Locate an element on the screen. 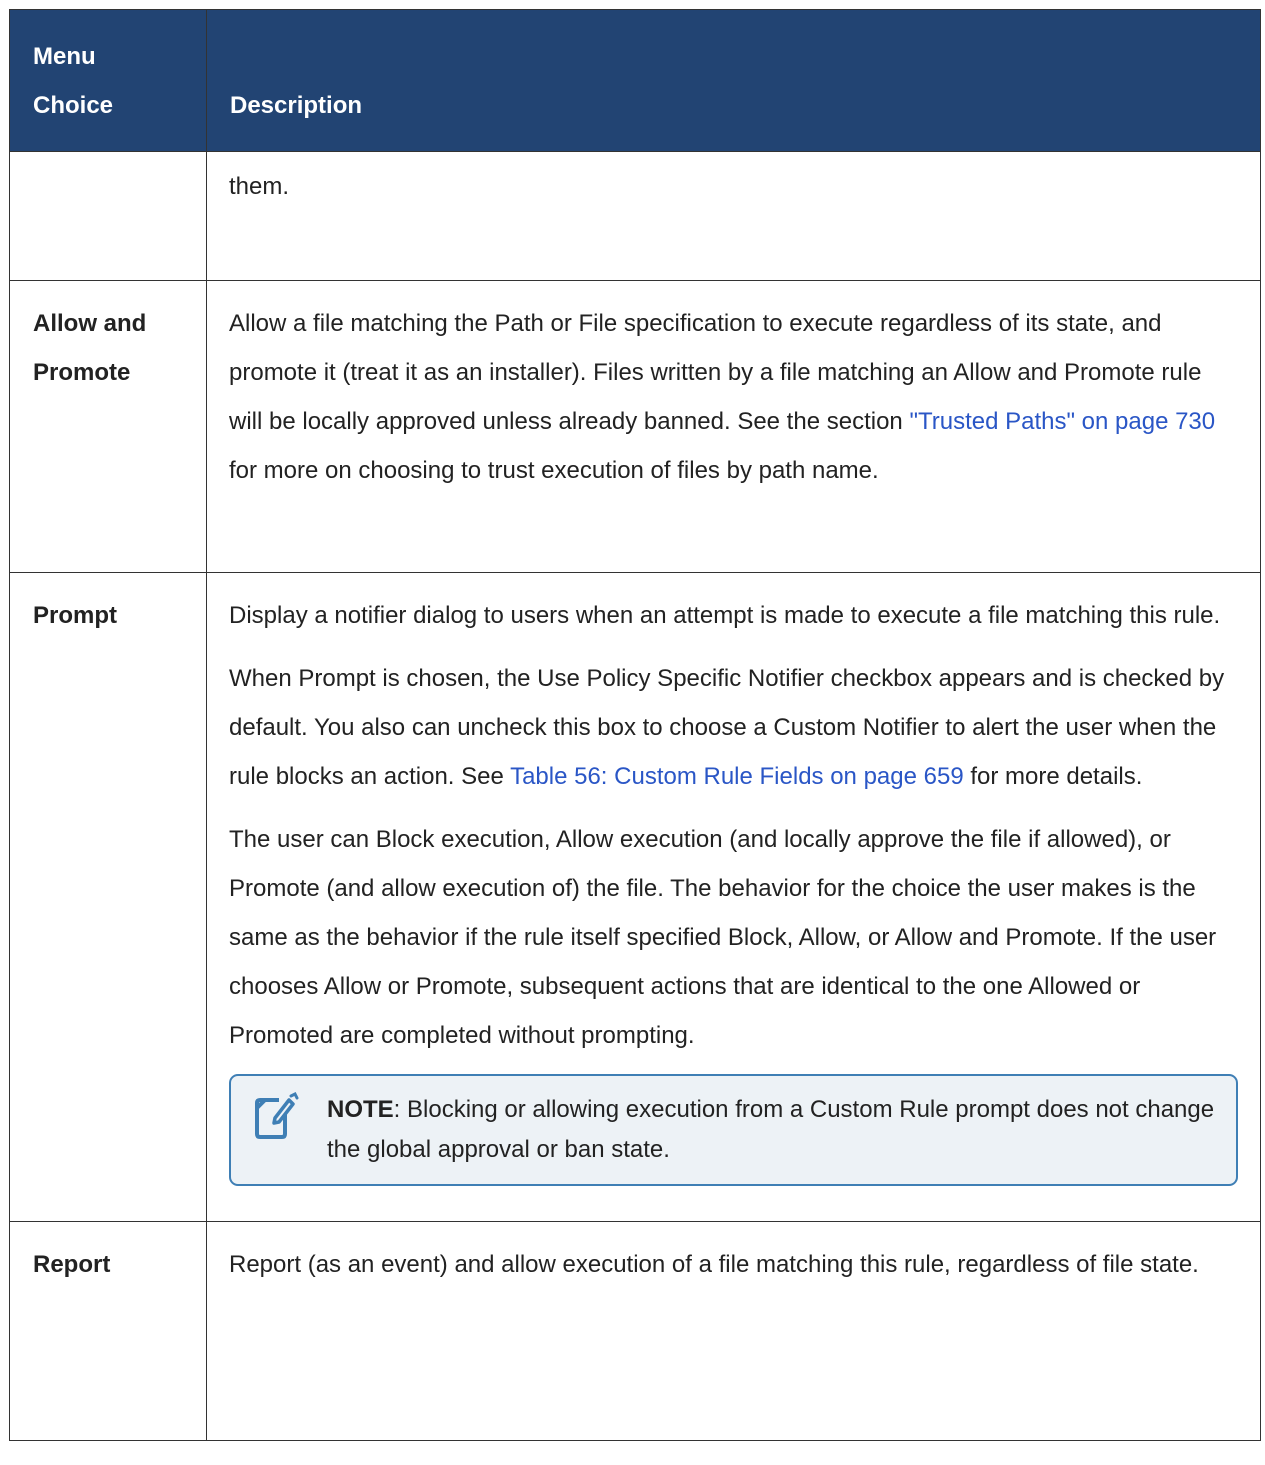  row-description-cell: them. is located at coordinates (733, 216).